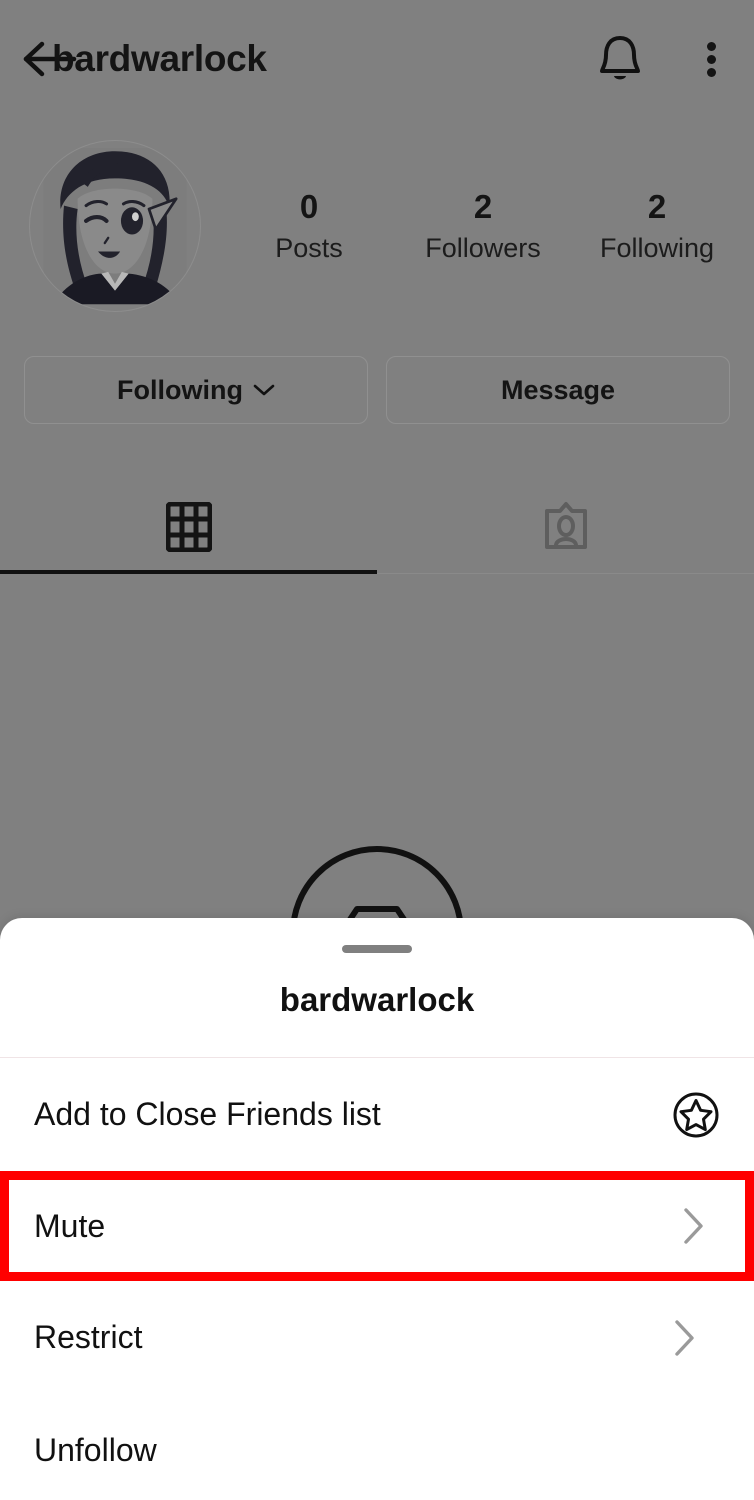 This screenshot has height=1500, width=754. Describe the element at coordinates (377, 949) in the screenshot. I see `drag-handle` at that location.